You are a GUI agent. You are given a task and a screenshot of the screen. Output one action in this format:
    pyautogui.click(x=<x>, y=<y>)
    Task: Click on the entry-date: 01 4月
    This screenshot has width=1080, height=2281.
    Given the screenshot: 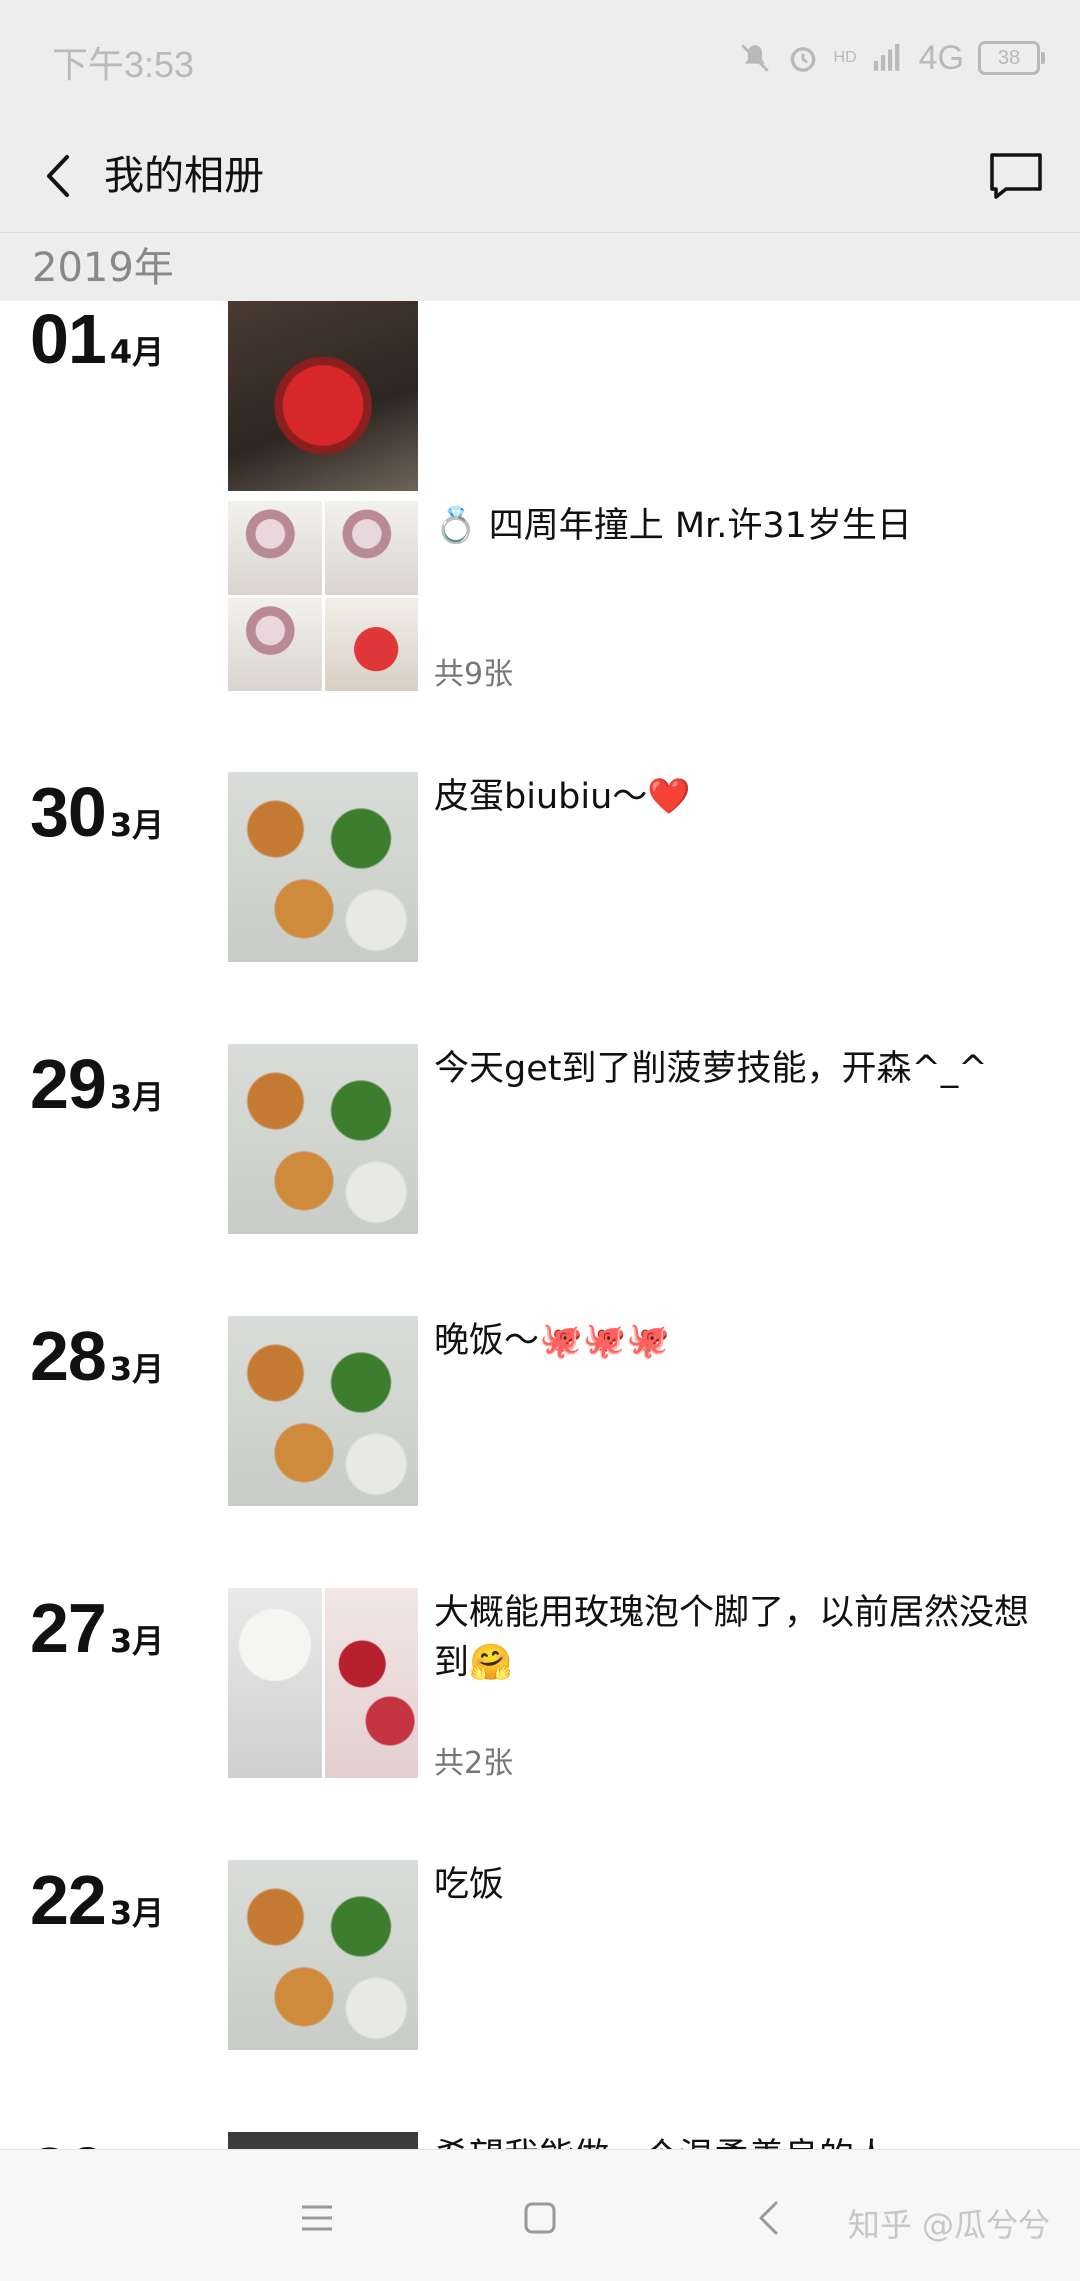 What is the action you would take?
    pyautogui.click(x=97, y=340)
    